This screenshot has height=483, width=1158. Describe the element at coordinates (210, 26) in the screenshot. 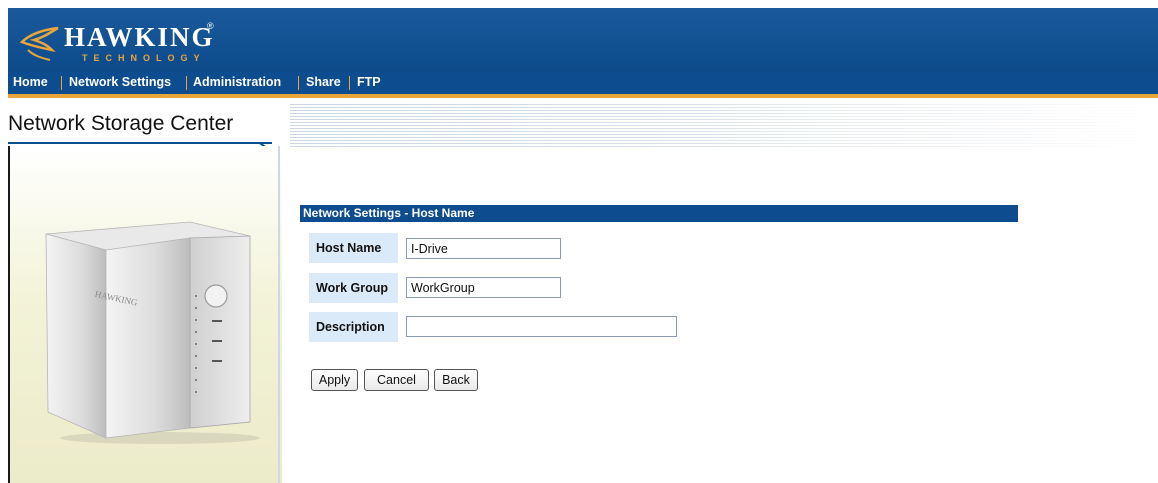

I see `brand-registered-mark: ®` at that location.